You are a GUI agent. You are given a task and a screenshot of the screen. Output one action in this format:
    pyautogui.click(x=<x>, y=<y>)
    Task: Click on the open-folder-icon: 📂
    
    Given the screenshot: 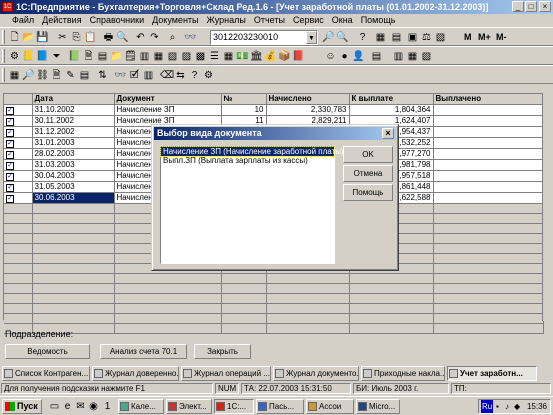 What is the action you would take?
    pyautogui.click(x=28, y=37)
    